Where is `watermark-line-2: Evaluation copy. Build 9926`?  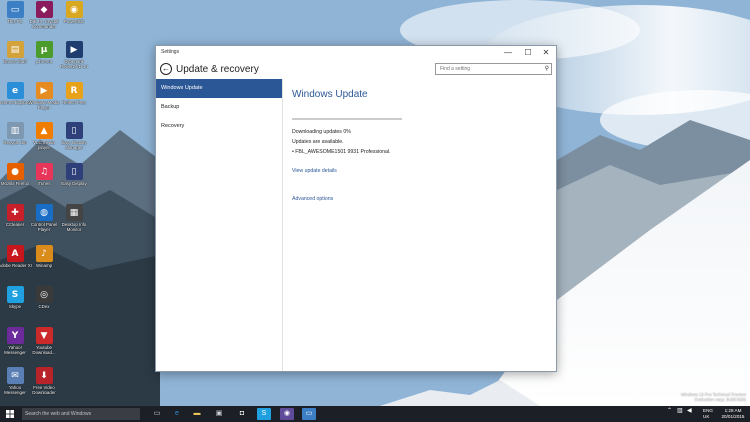 watermark-line-2: Evaluation copy. Build 9926 is located at coordinates (720, 399).